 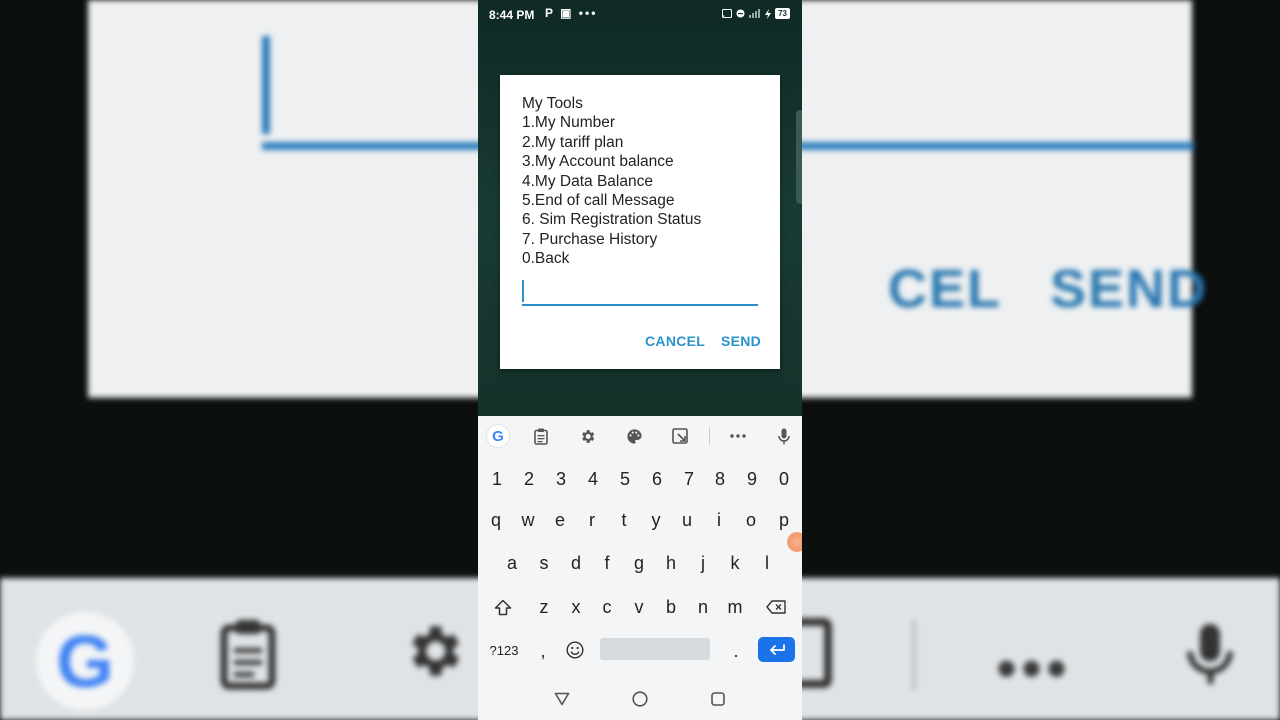 I want to click on key-8: 8, so click(x=720, y=479).